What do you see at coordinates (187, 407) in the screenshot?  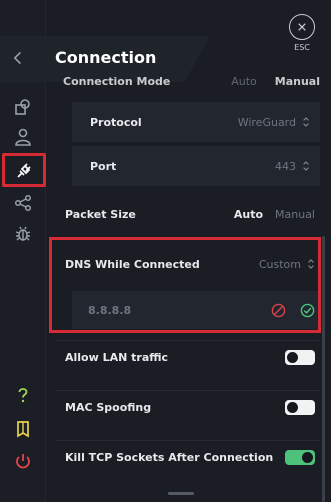 I see `mac-spoofing-row: MAC Spoofing` at bounding box center [187, 407].